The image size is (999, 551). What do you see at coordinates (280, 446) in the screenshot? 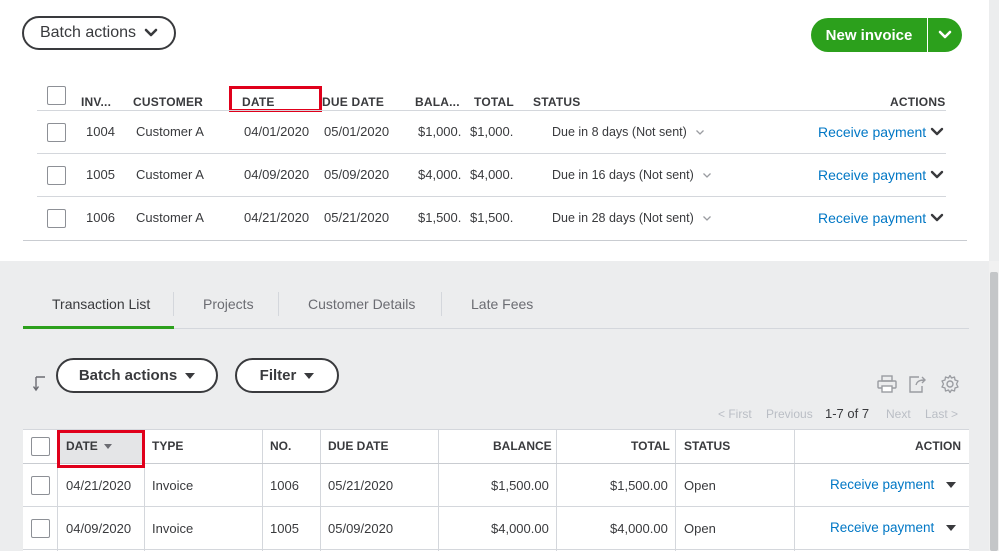
I see `col-header-no: NO.` at bounding box center [280, 446].